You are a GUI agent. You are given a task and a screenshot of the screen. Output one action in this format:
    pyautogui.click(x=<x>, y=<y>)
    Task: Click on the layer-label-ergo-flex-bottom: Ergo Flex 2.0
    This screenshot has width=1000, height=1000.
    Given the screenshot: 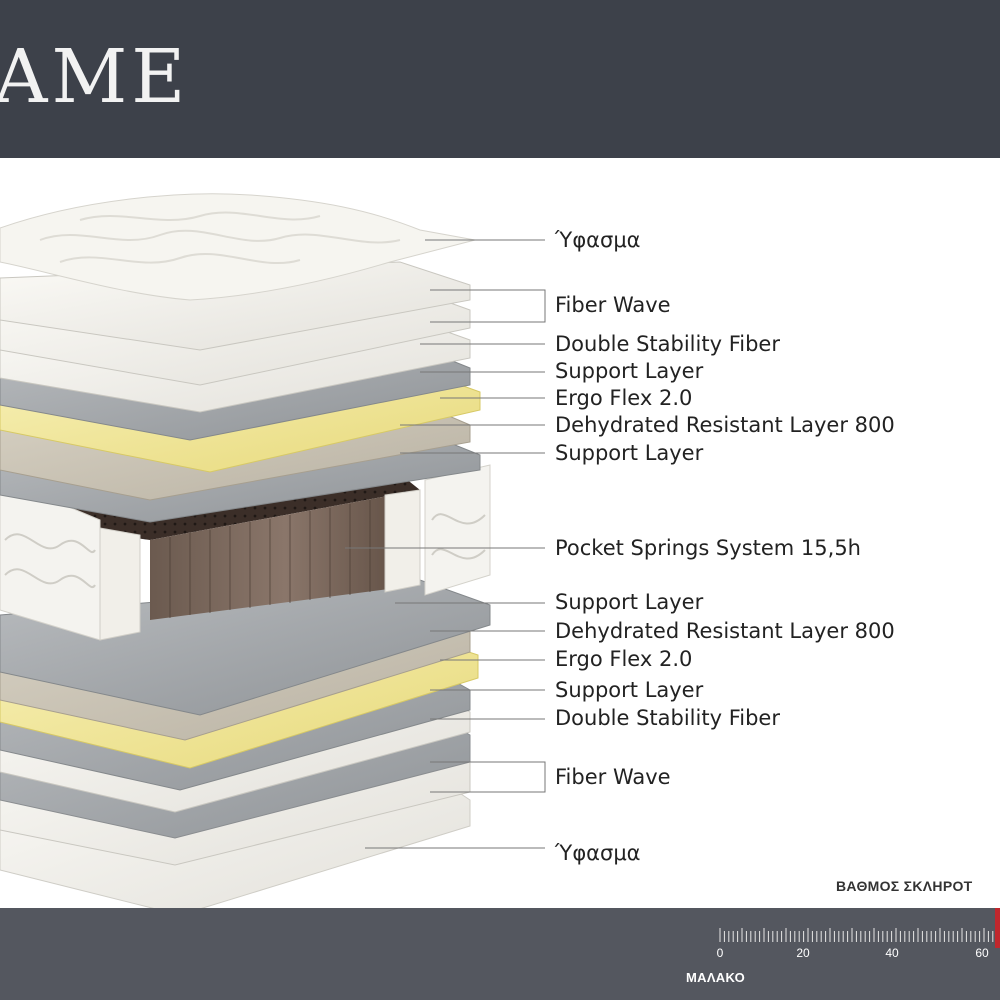 What is the action you would take?
    pyautogui.click(x=624, y=659)
    